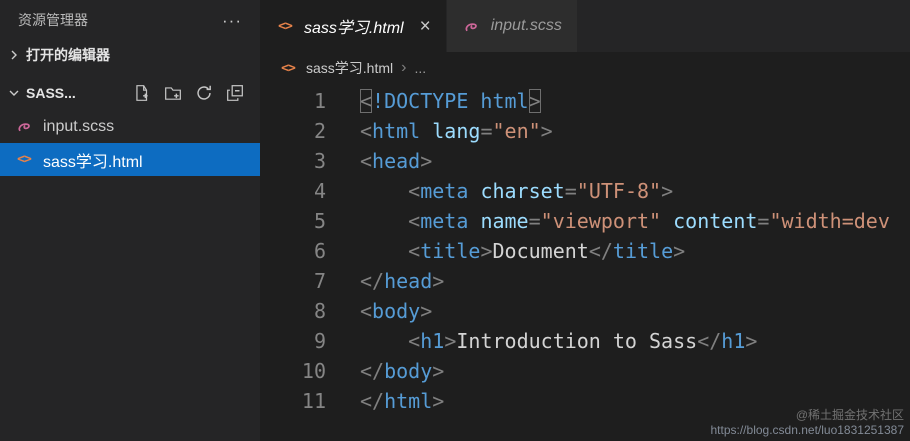 The height and width of the screenshot is (441, 910). Describe the element at coordinates (235, 93) in the screenshot. I see `collapse-all-icon` at that location.